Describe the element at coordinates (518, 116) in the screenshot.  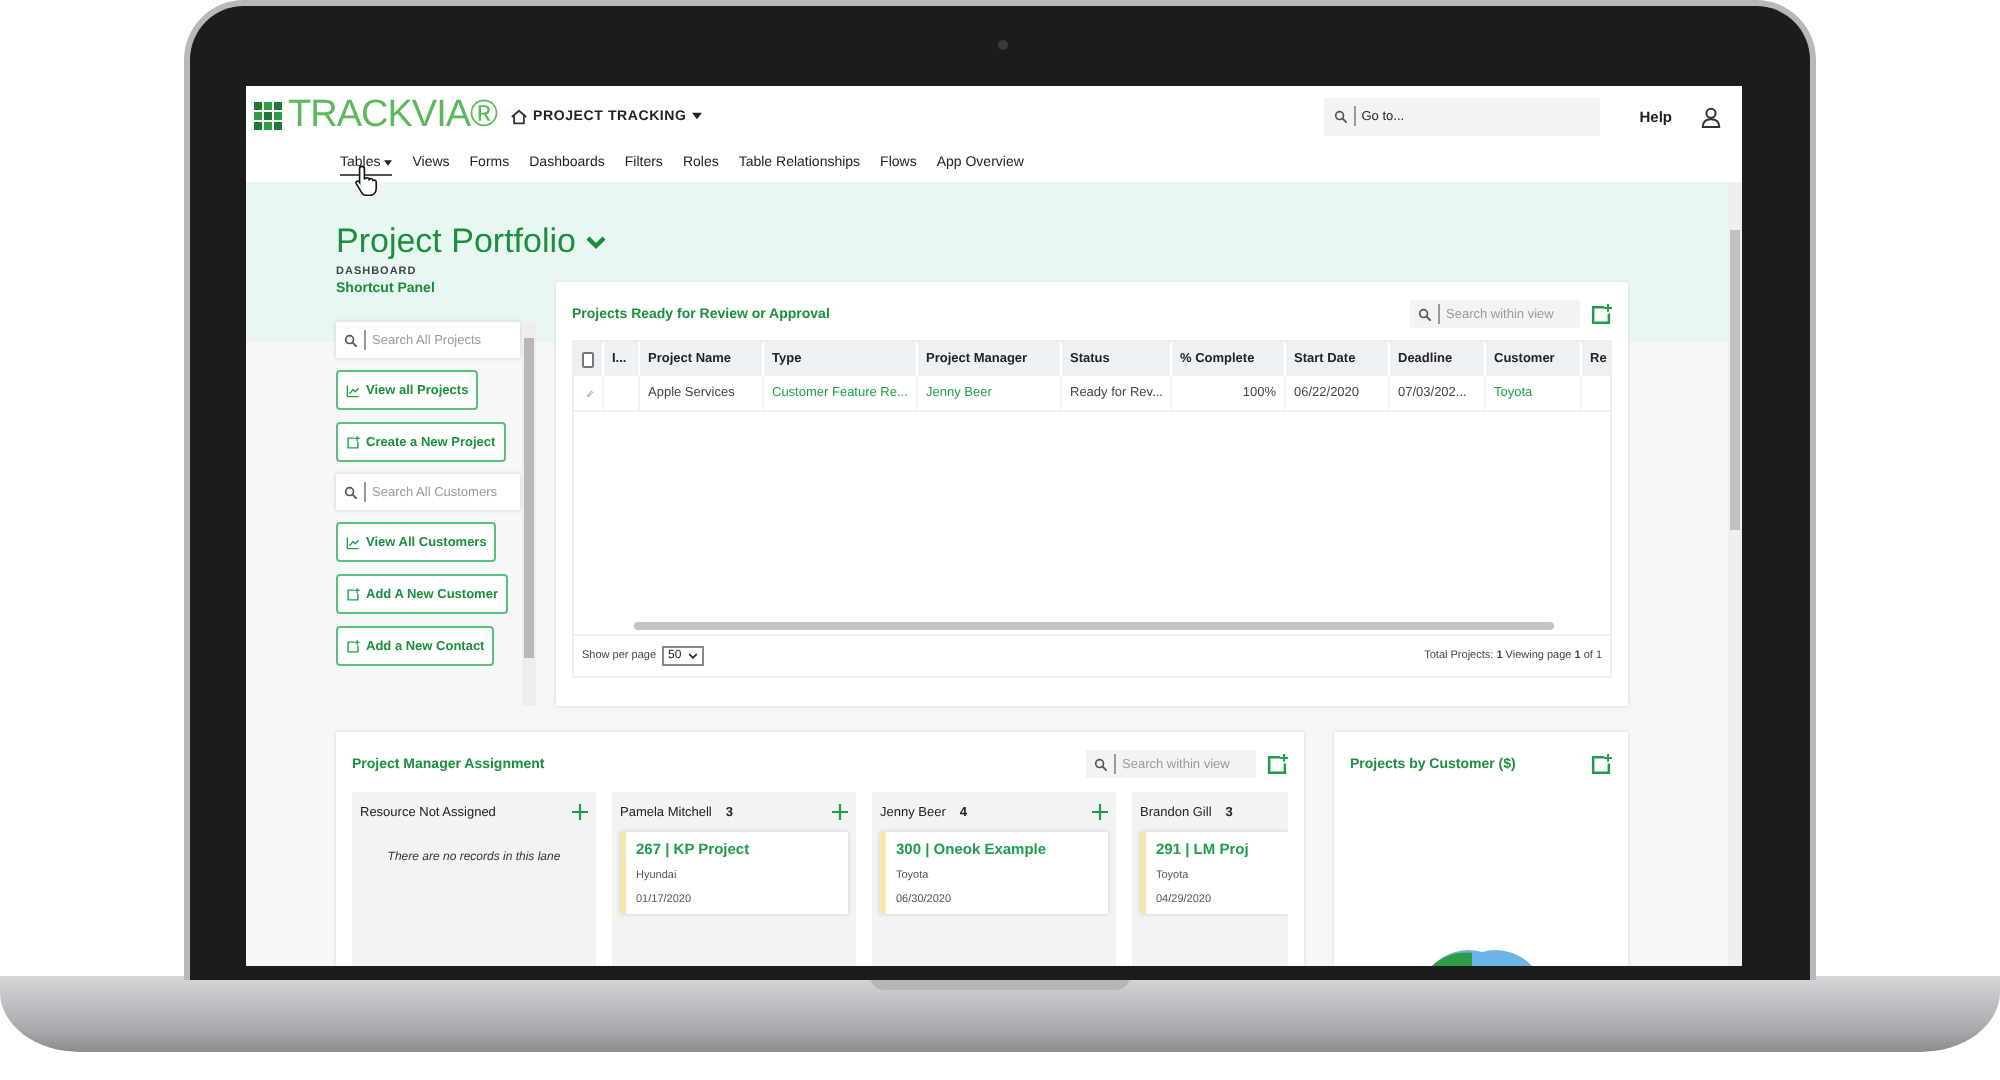
I see `home-icon` at that location.